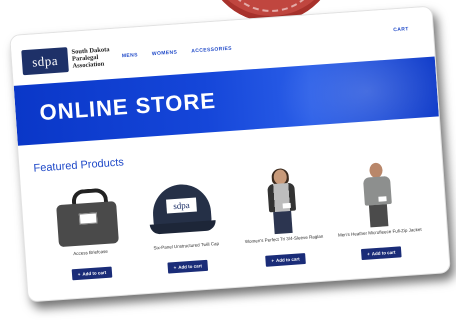 Image resolution: width=456 pixels, height=324 pixels. What do you see at coordinates (401, 29) in the screenshot?
I see `cart-link: CART` at bounding box center [401, 29].